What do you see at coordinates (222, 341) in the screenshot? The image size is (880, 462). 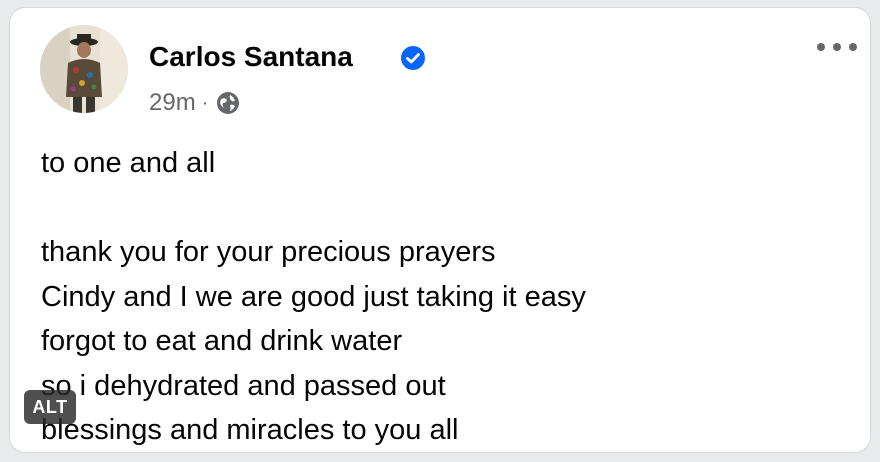 I see `post-line: forgot to eat and drink water` at bounding box center [222, 341].